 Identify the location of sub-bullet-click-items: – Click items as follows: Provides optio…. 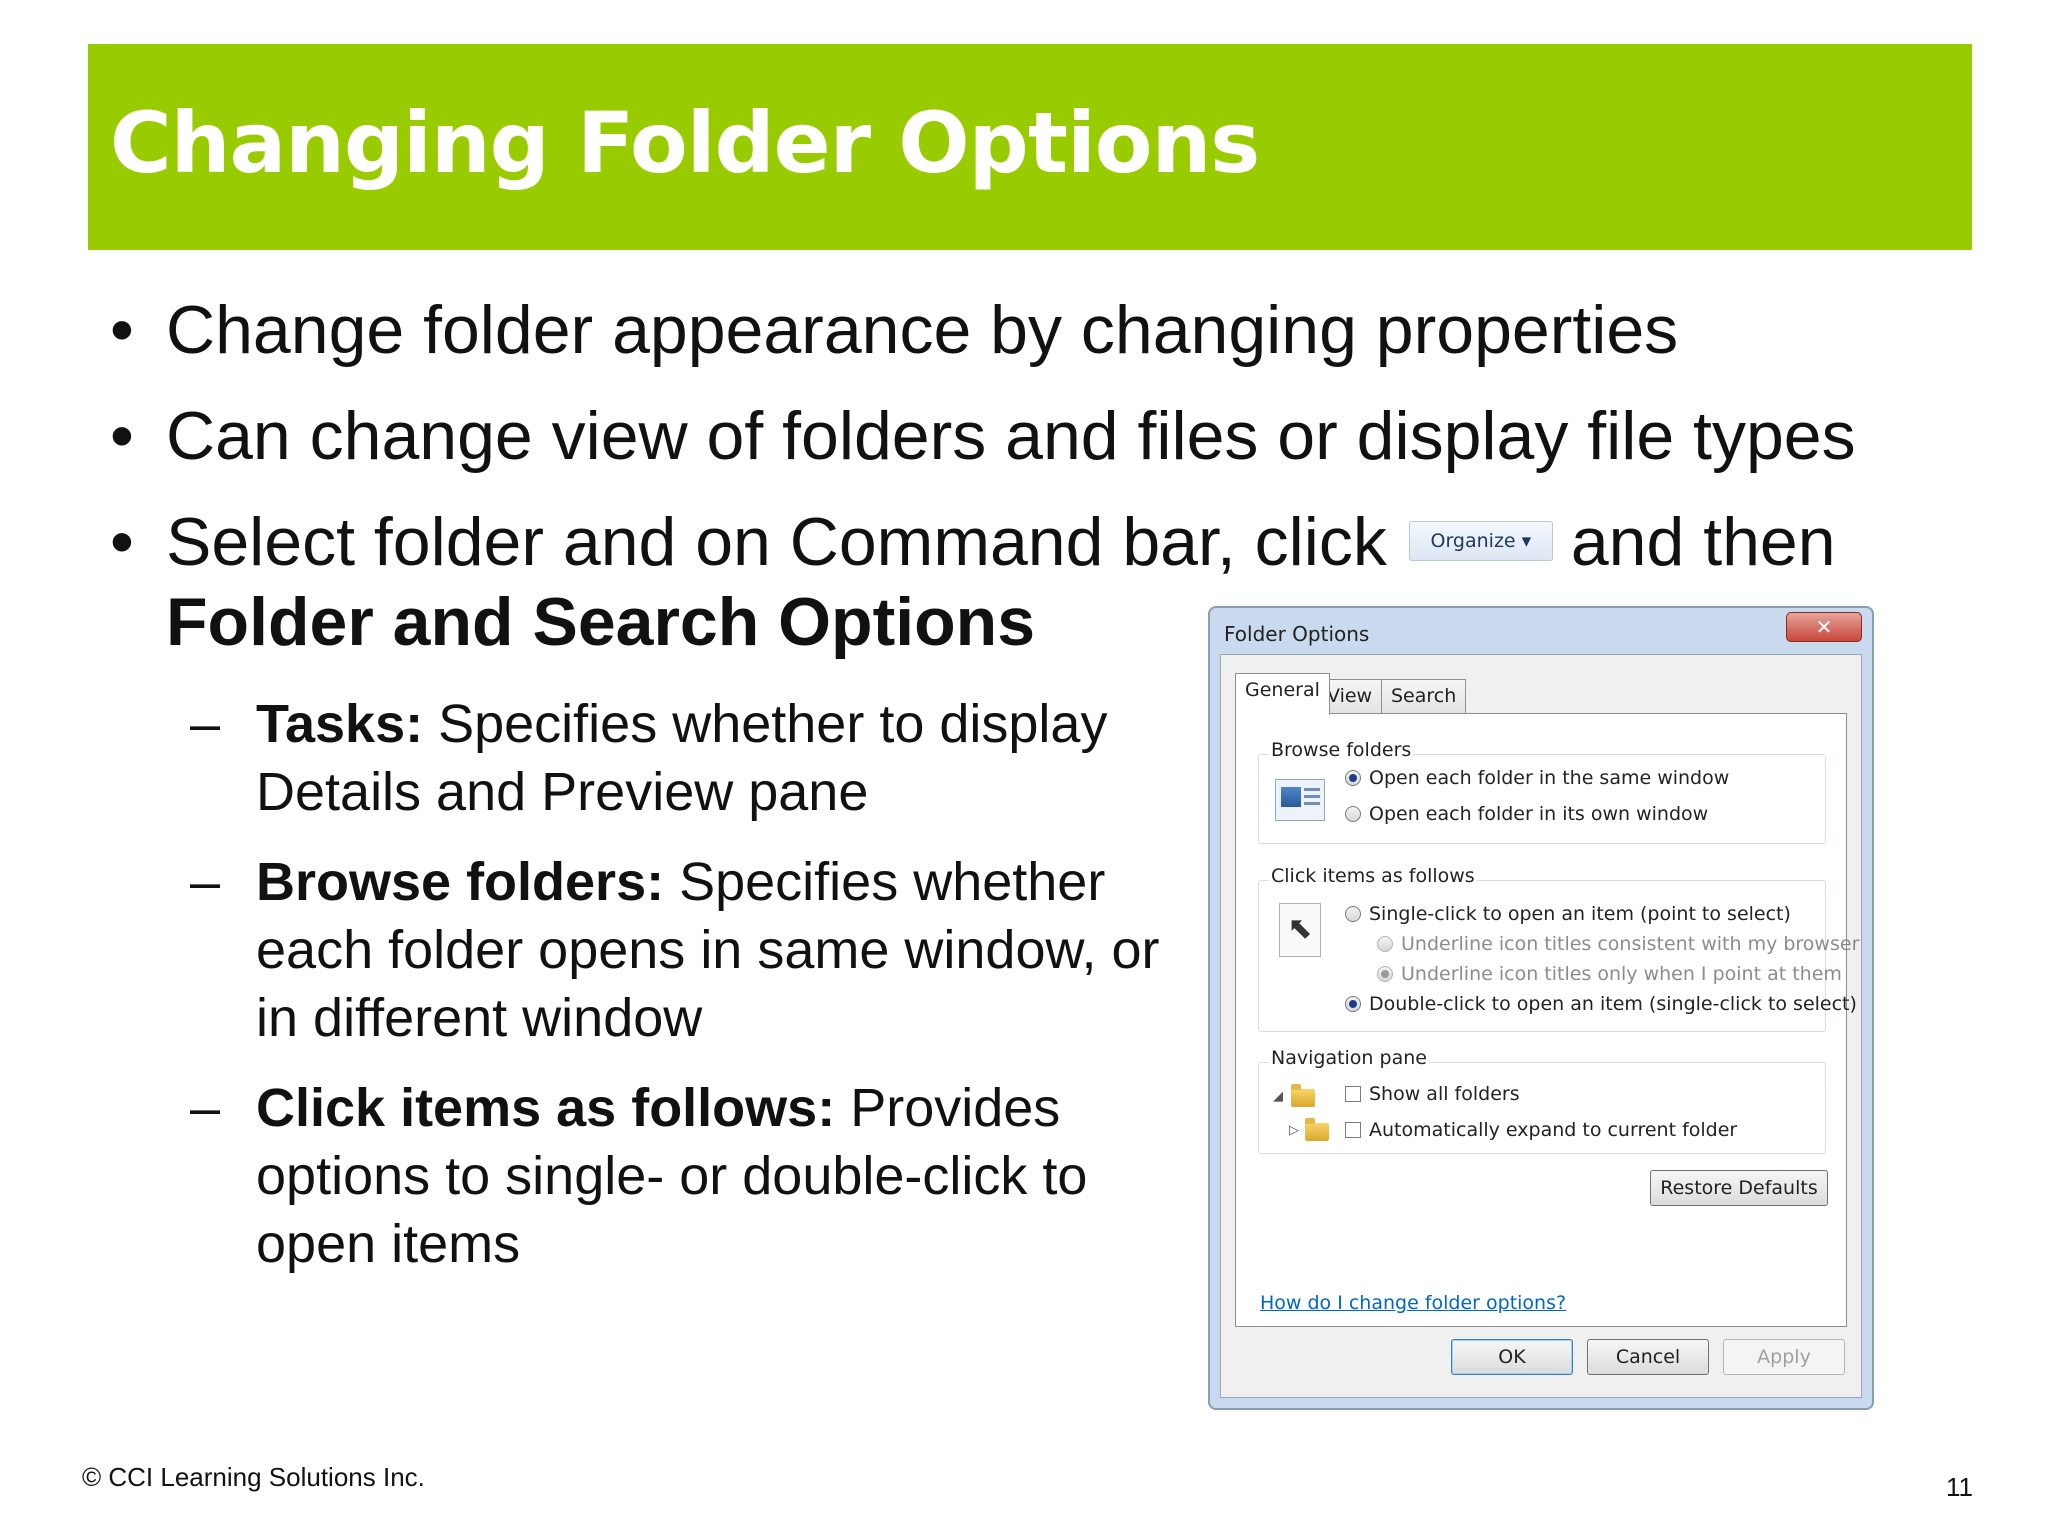
(690, 1176).